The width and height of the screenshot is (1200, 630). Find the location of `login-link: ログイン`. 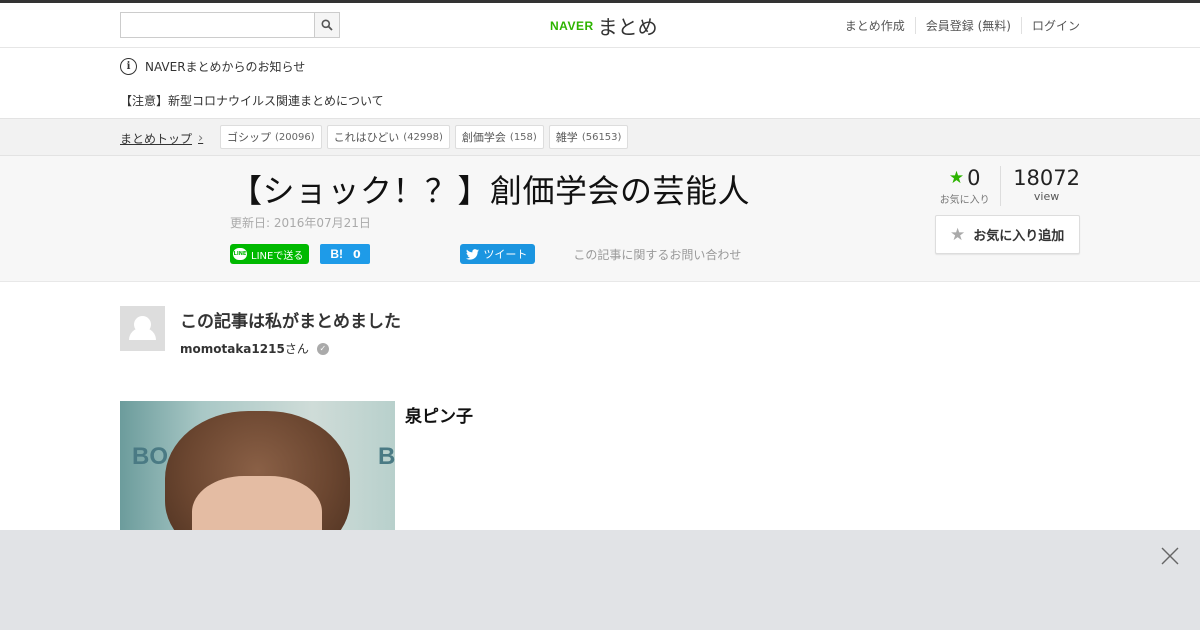

login-link: ログイン is located at coordinates (1050, 25).